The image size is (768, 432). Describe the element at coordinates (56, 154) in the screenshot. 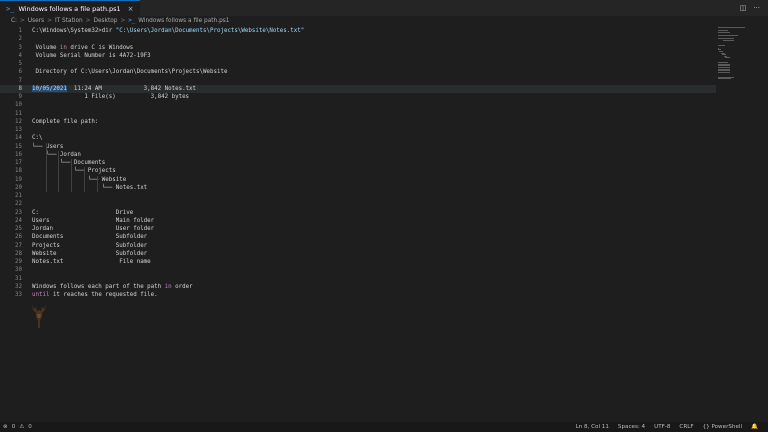

I see `code-text: └── Jordan` at that location.